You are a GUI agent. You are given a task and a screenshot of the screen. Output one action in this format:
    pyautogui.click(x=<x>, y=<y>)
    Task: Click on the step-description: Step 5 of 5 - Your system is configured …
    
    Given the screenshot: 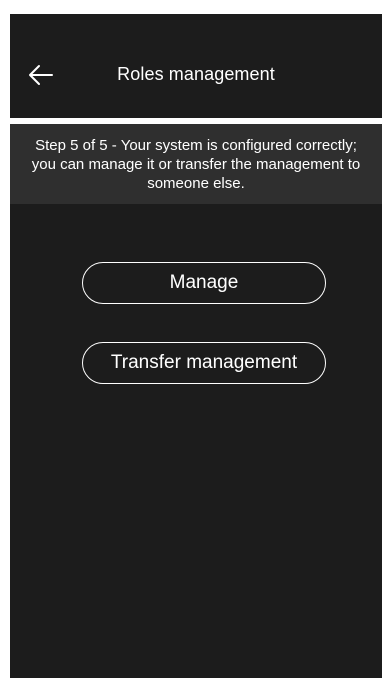 What is the action you would take?
    pyautogui.click(x=196, y=164)
    